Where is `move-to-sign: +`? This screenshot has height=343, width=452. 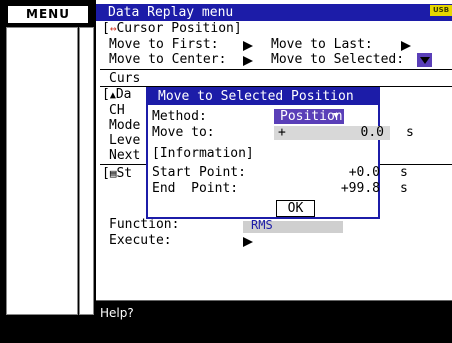 move-to-sign: + is located at coordinates (282, 132).